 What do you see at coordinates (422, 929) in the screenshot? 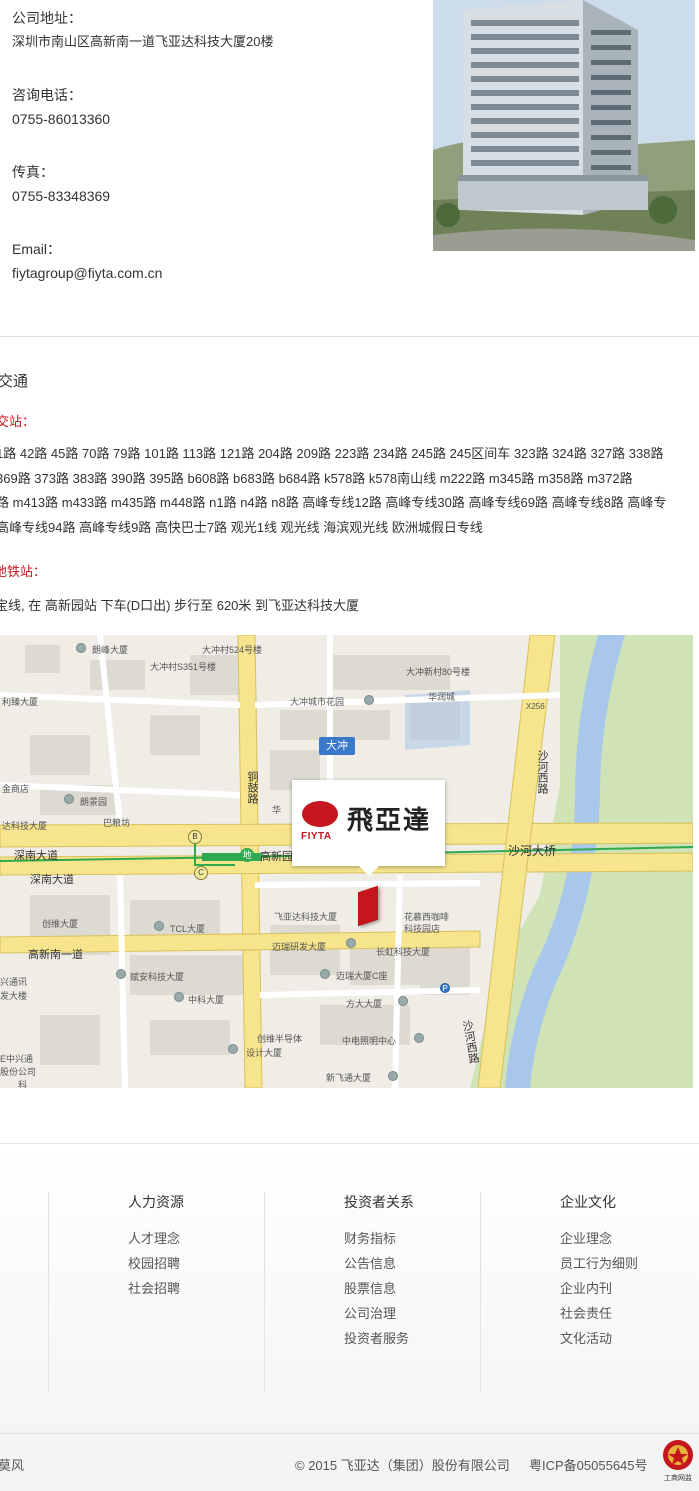
I see `map-label: 科技园店` at bounding box center [422, 929].